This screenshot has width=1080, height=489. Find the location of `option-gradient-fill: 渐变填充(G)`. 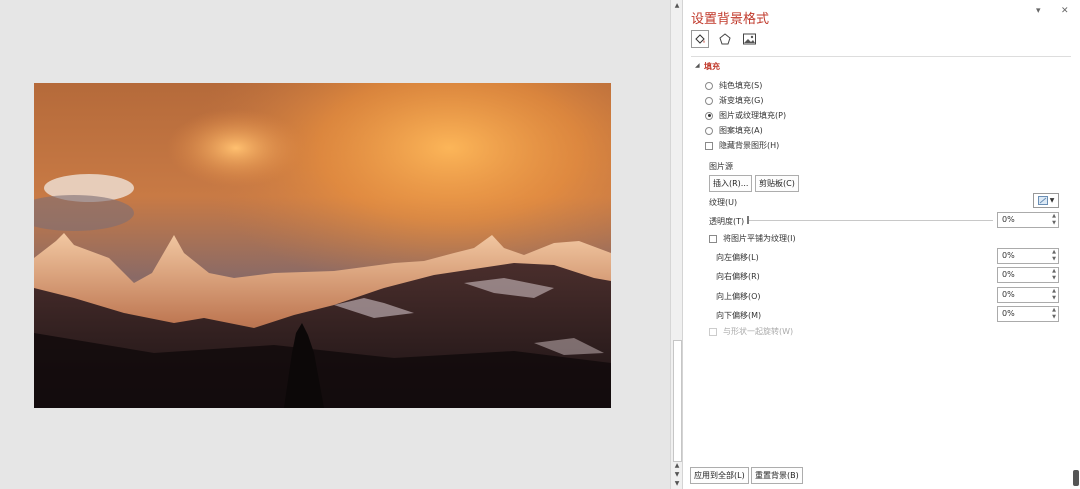

option-gradient-fill: 渐变填充(G) is located at coordinates (734, 100).